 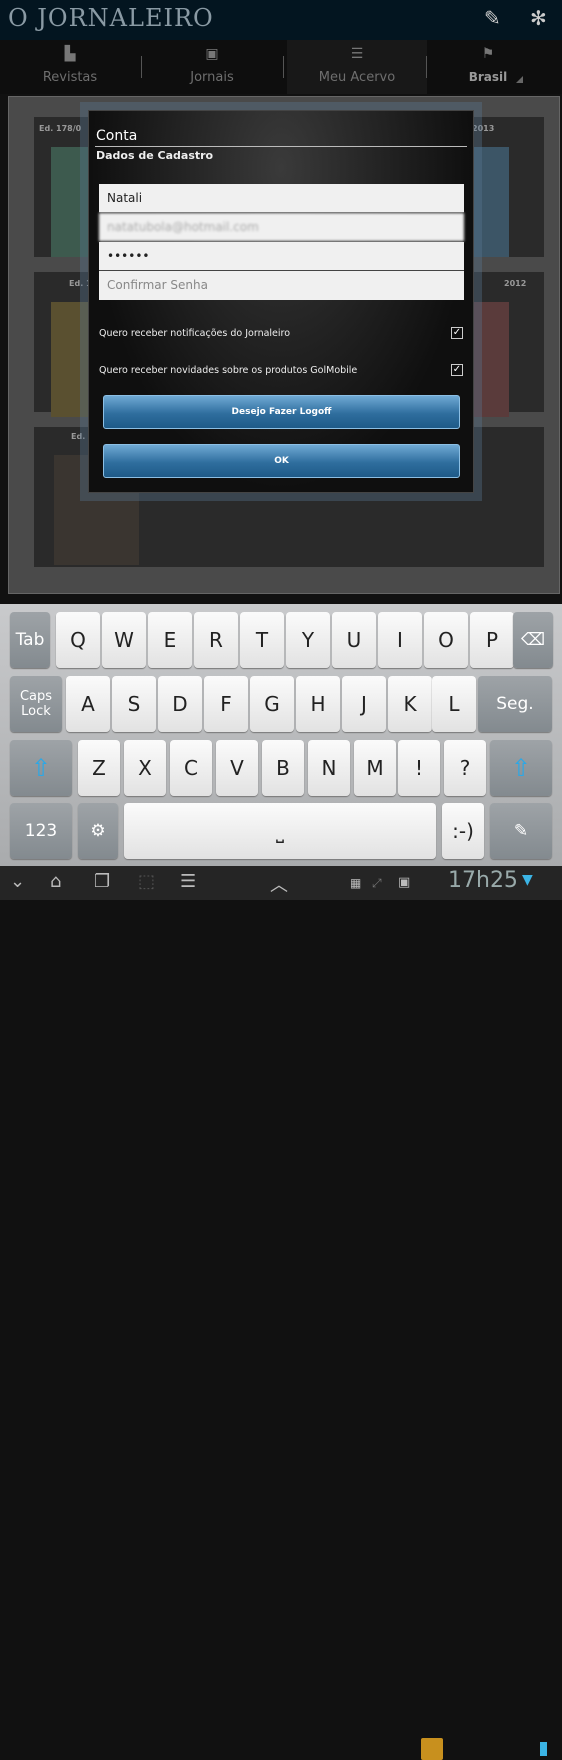 I want to click on recent-apps-icon: ❐, so click(x=102, y=881).